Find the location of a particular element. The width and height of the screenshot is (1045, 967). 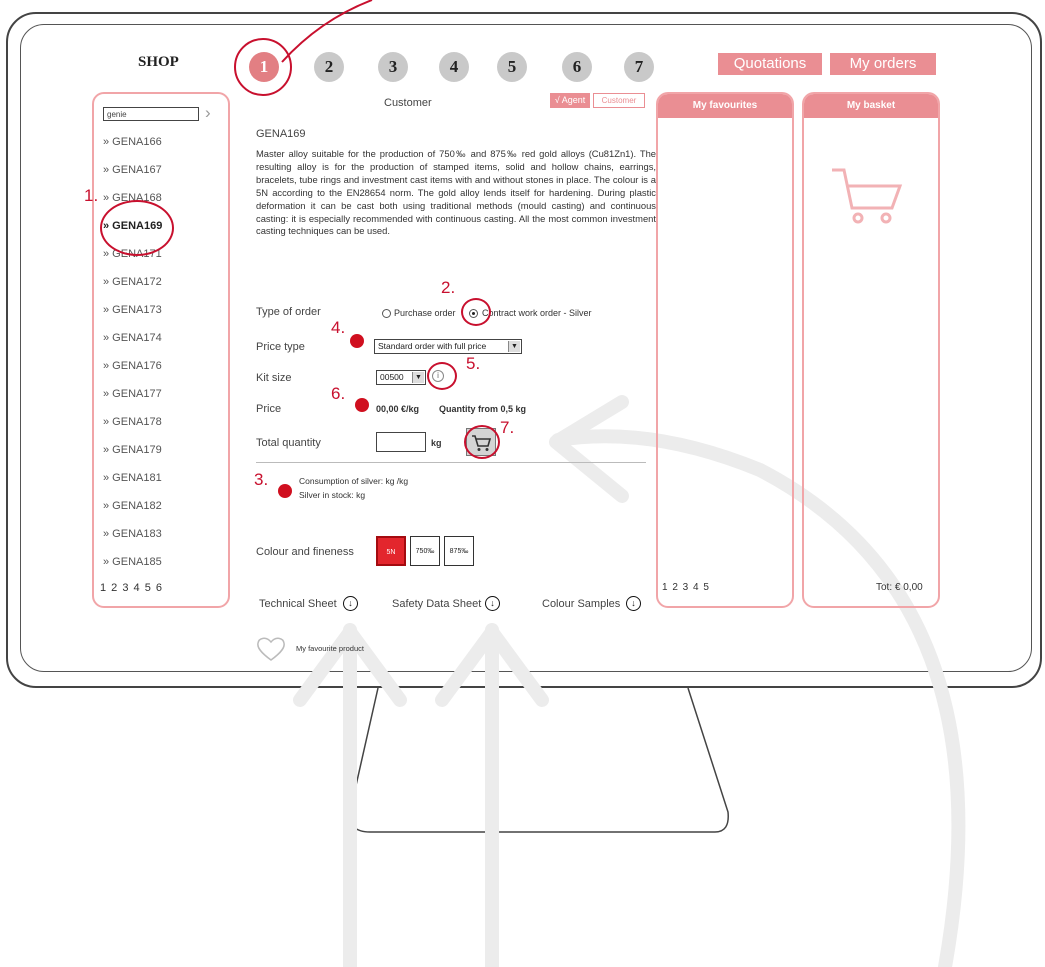

annotation-5: 5. is located at coordinates (473, 363).